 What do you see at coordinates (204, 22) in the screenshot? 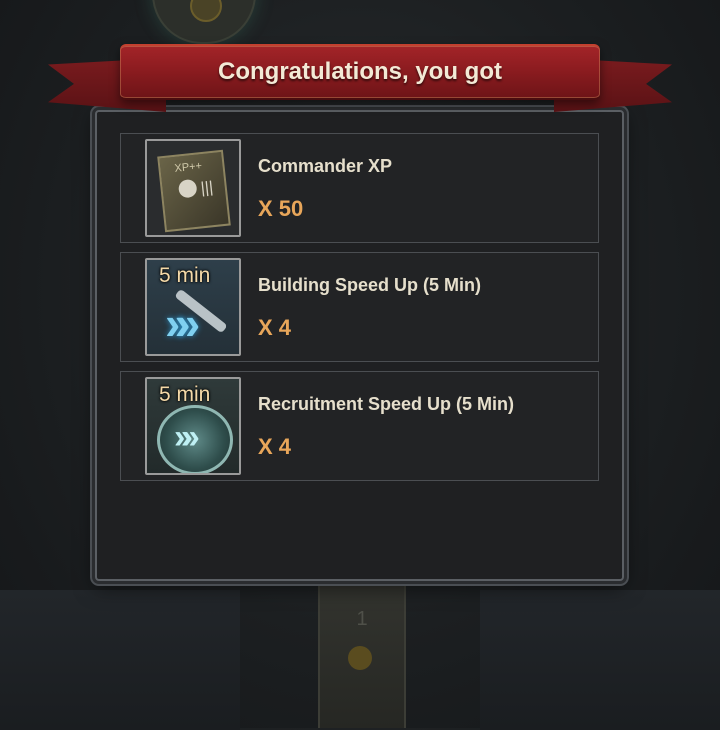
I see `background-medal` at bounding box center [204, 22].